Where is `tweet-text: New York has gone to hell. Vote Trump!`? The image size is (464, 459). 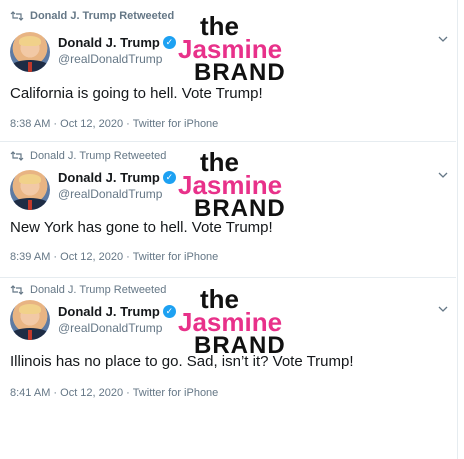
tweet-text: New York has gone to hell. Vote Trump! is located at coordinates (141, 227).